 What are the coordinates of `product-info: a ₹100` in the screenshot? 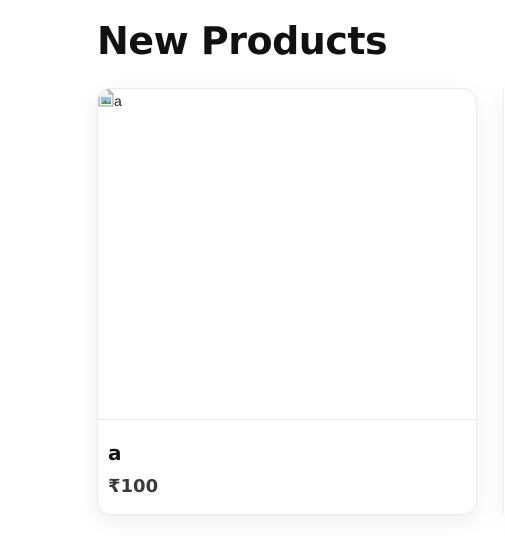 It's located at (287, 459).